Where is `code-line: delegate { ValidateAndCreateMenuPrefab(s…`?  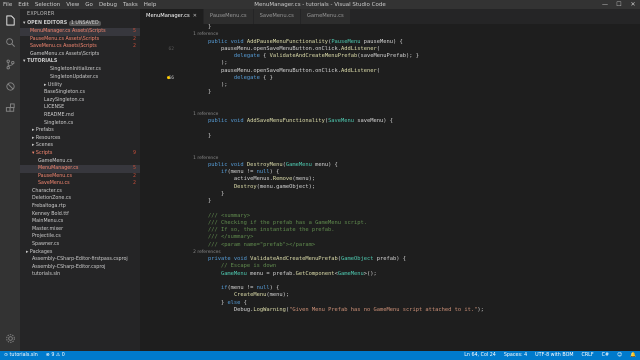
code-line: delegate { ValidateAndCreateMenuPrefab(s… is located at coordinates (390, 56).